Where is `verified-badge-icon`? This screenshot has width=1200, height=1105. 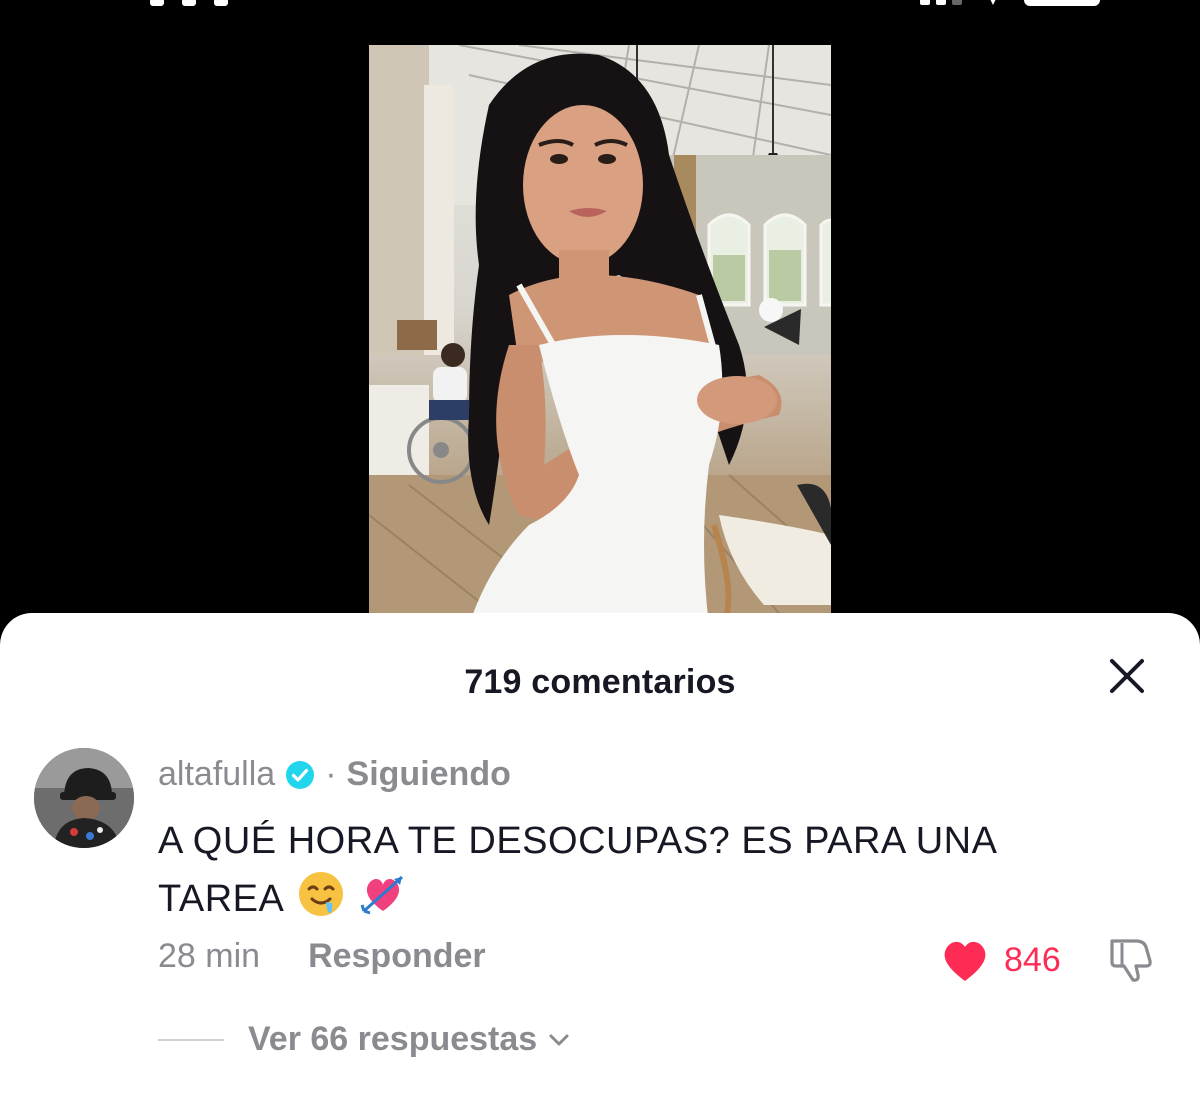 verified-badge-icon is located at coordinates (300, 774).